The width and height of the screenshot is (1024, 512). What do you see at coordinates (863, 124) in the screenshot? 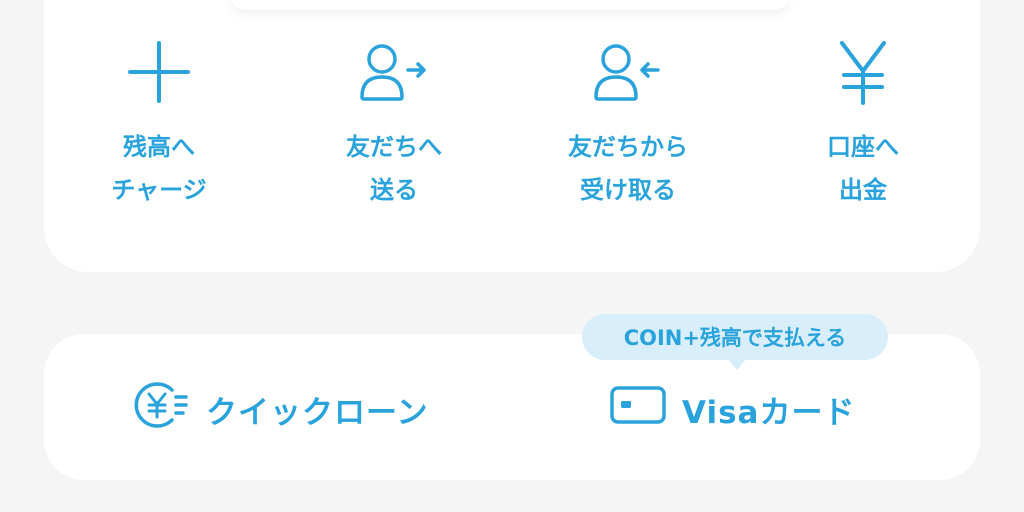
I see `withdraw-to-account-button: 口座へ 出金` at bounding box center [863, 124].